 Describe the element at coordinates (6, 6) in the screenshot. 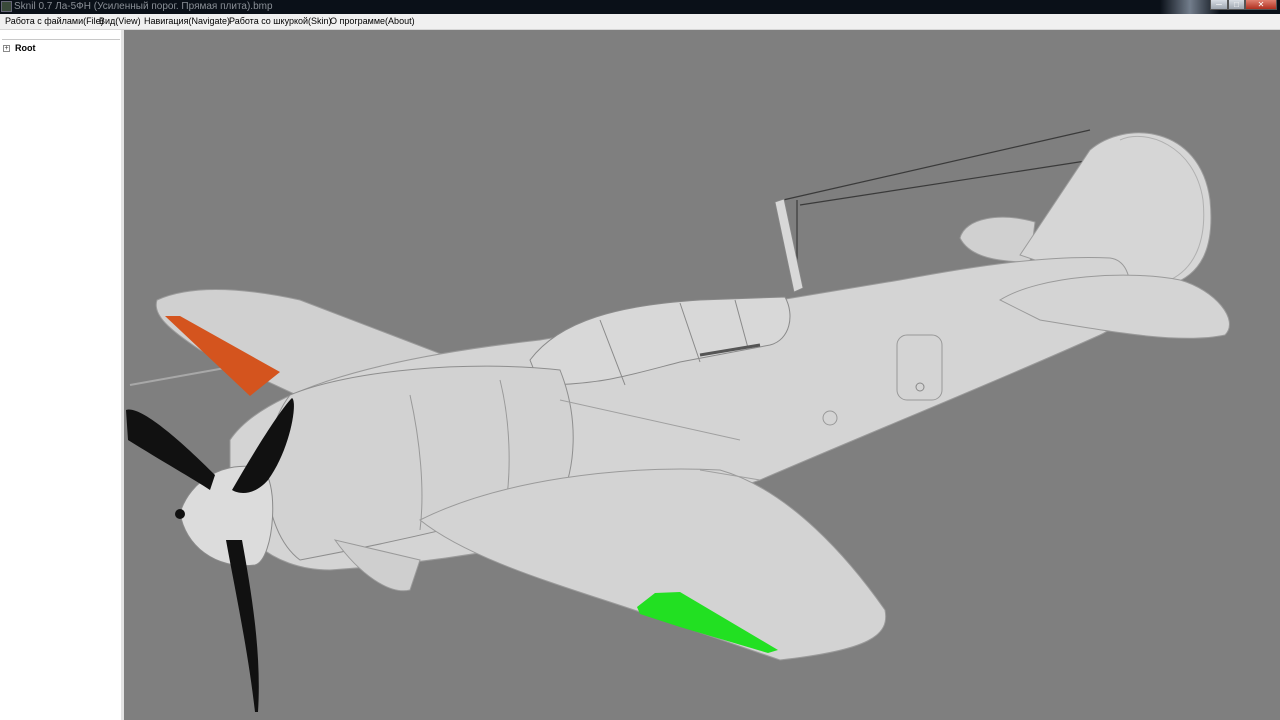

I see `app-icon` at that location.